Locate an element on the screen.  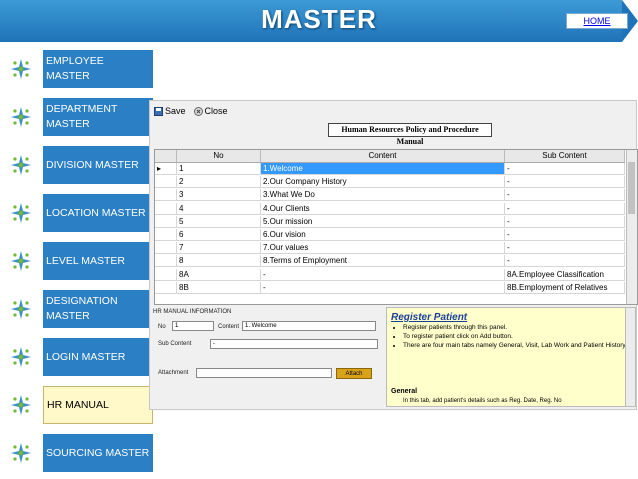
sidebar-item-sourcing-master: SOURCING MASTER is located at coordinates (80, 453).